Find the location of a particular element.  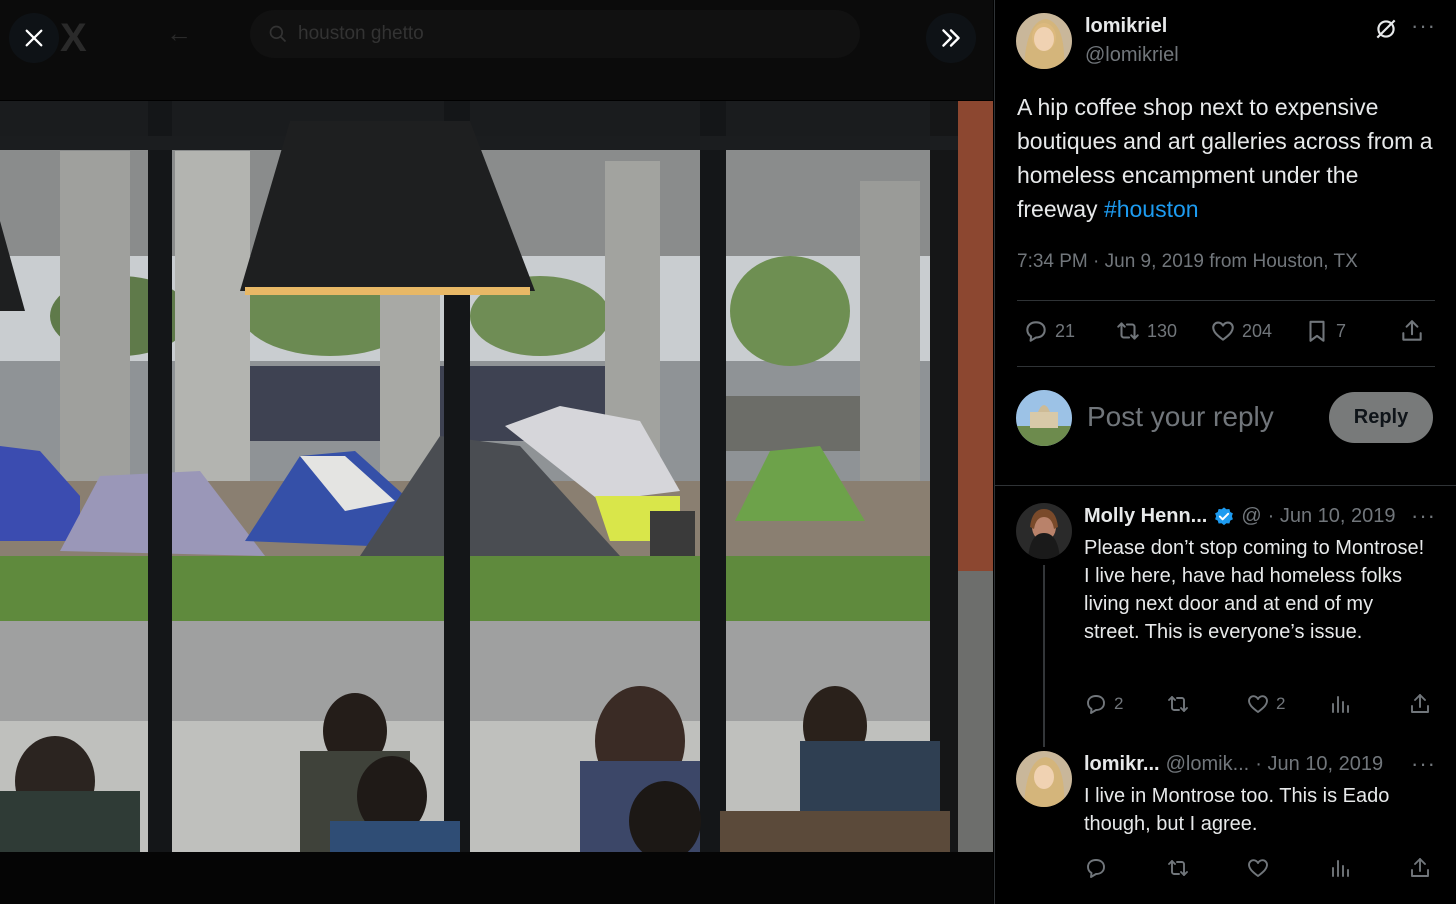

bookmark-icon is located at coordinates (1317, 331).